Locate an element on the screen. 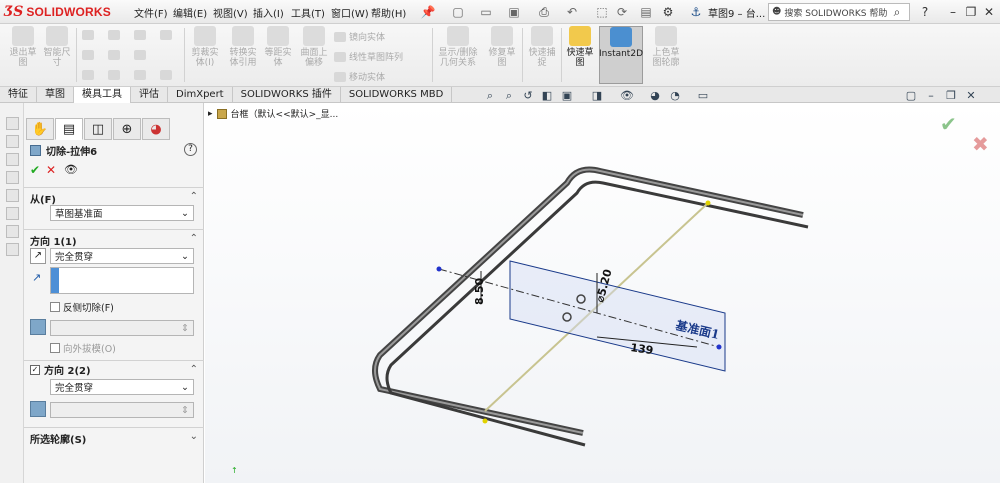 This screenshot has width=1000, height=483. reference-plane is located at coordinates (617, 316).